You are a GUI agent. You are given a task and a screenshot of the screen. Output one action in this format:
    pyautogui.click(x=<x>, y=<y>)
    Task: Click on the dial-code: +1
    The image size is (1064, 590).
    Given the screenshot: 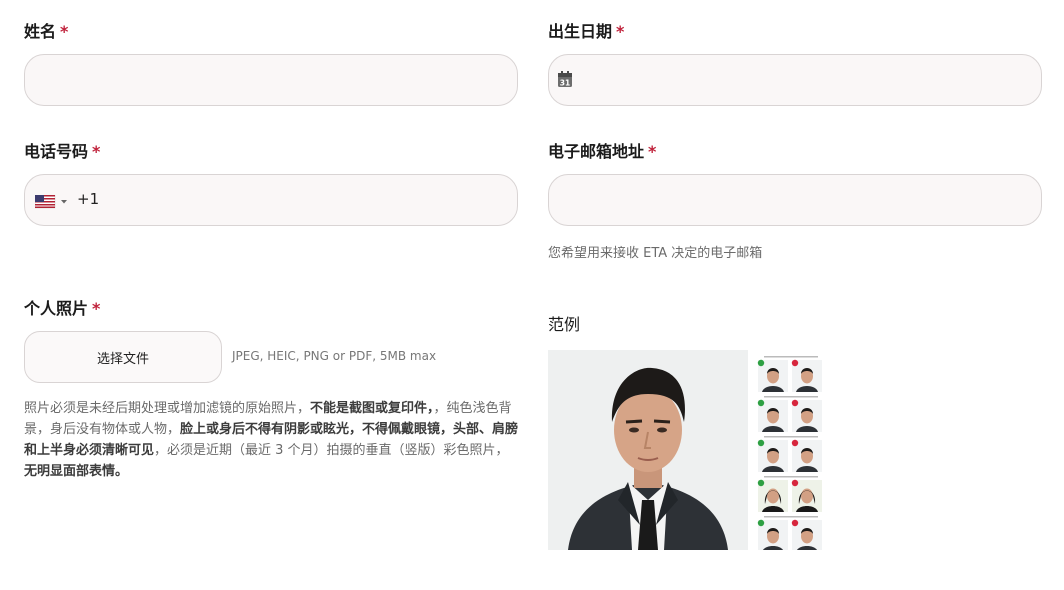 What is the action you would take?
    pyautogui.click(x=88, y=199)
    